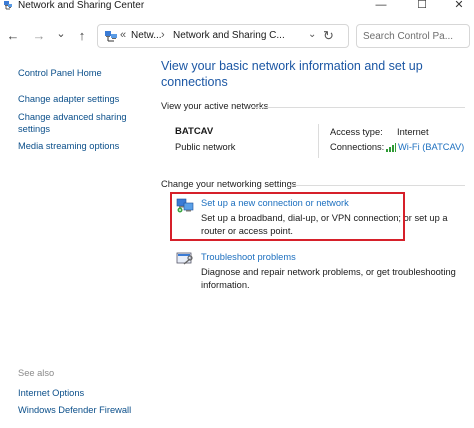  Describe the element at coordinates (215, 106) in the screenshot. I see `active-networks-heading: View your active networks` at that location.